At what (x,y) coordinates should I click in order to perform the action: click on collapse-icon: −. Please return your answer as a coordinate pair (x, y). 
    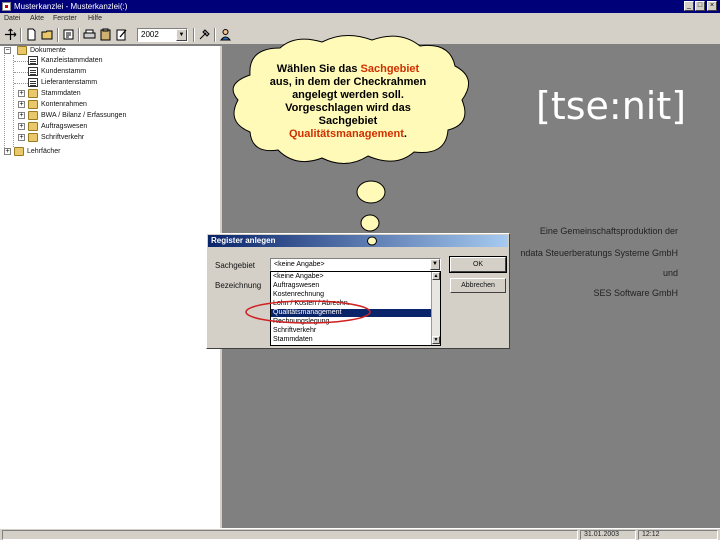
    Looking at the image, I should click on (7, 50).